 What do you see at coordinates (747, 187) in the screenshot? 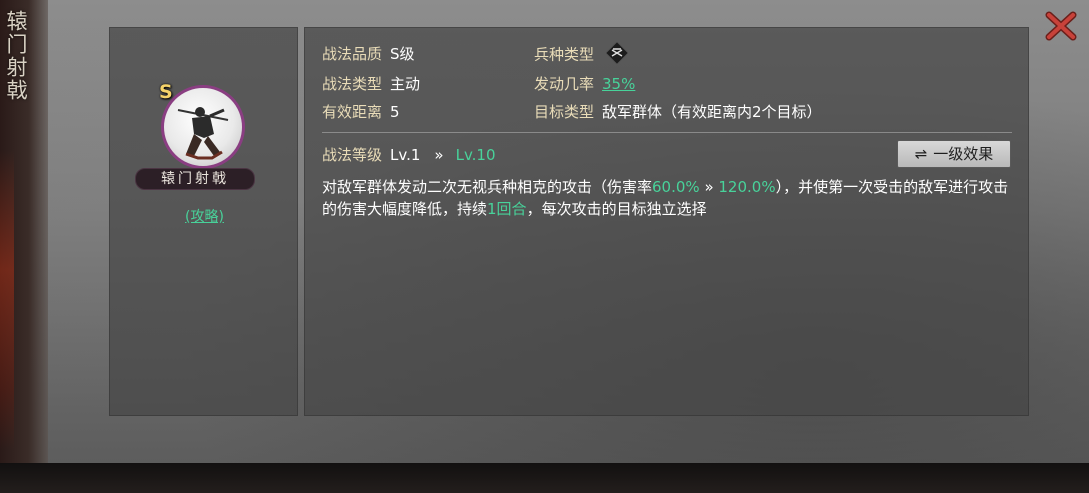
I see `damage-rate-to: 120.0%` at bounding box center [747, 187].